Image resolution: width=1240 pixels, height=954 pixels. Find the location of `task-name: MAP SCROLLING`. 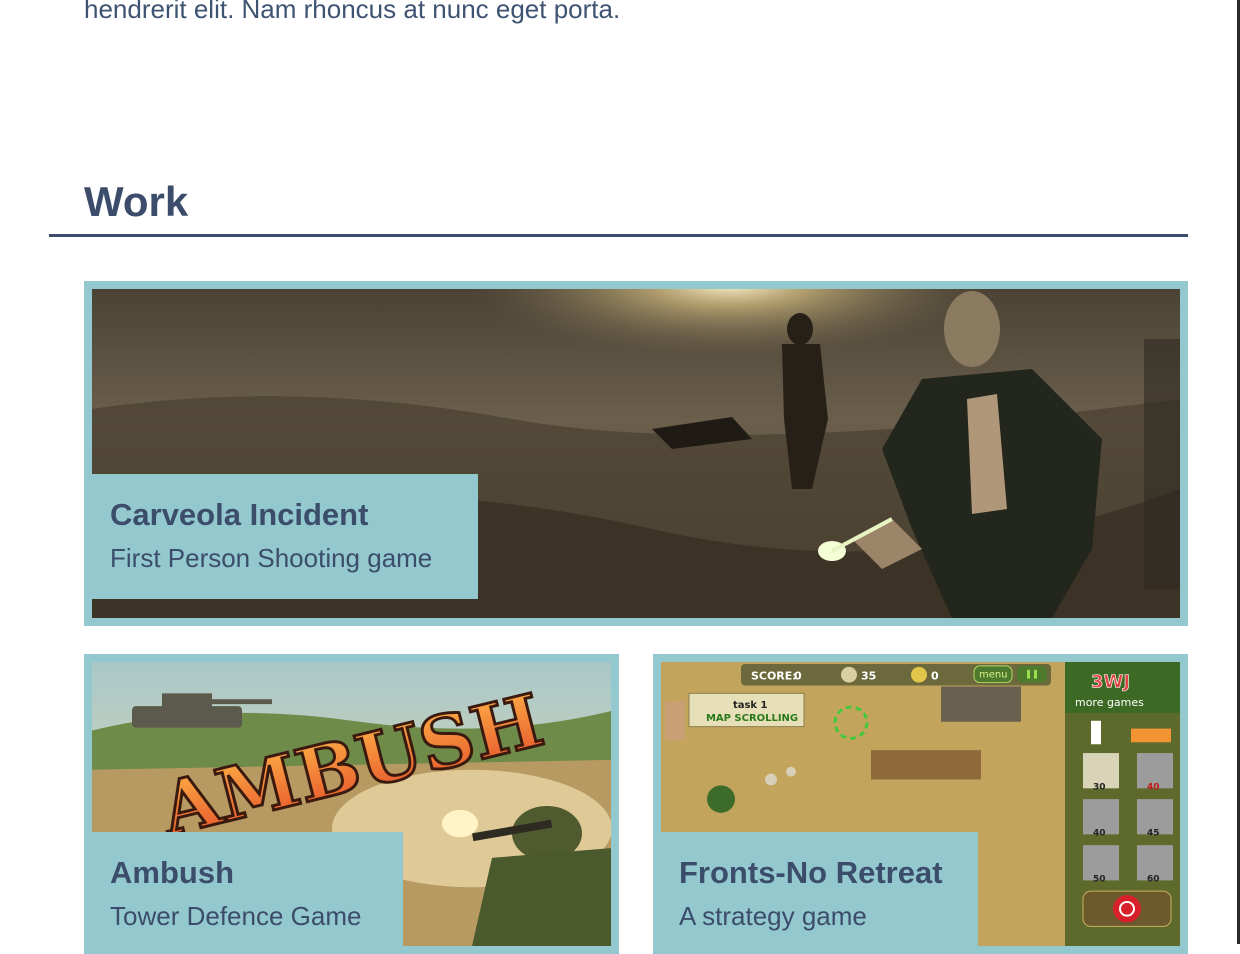

task-name: MAP SCROLLING is located at coordinates (752, 718).